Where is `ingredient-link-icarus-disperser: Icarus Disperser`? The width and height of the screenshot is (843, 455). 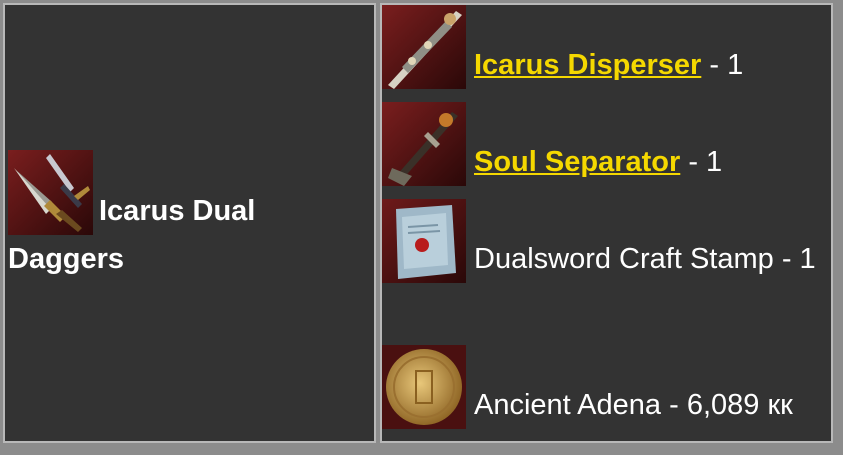 ingredient-link-icarus-disperser: Icarus Disperser is located at coordinates (587, 65).